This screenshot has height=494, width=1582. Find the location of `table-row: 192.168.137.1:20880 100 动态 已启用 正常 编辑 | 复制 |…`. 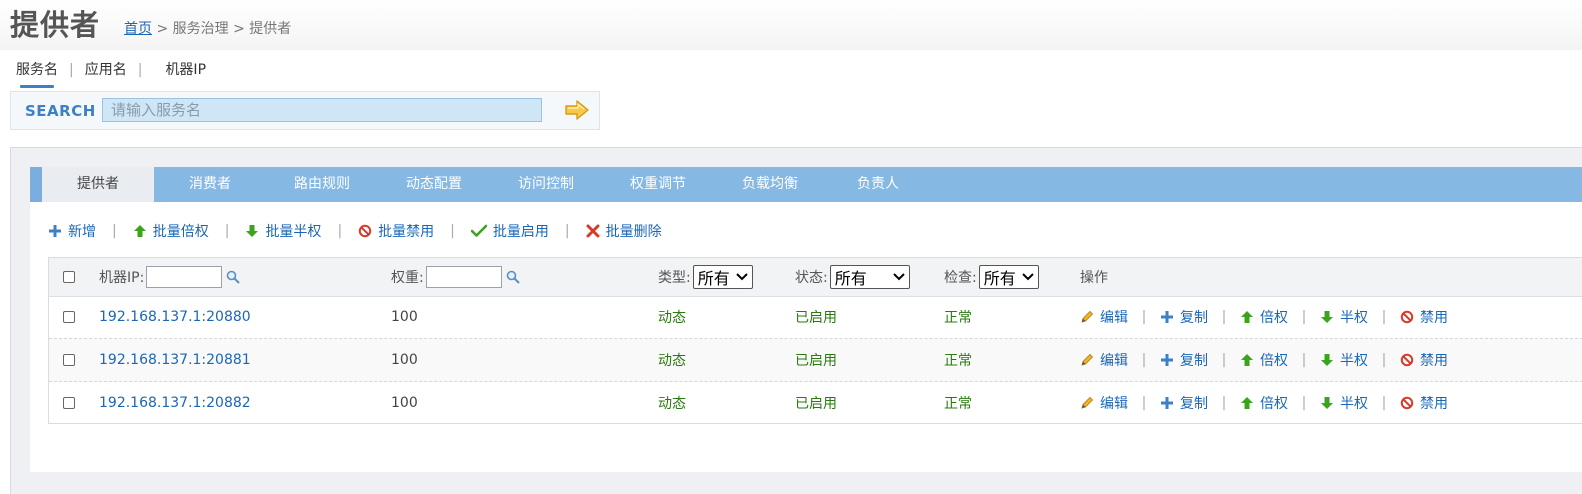

table-row: 192.168.137.1:20880 100 动态 已启用 正常 编辑 | 复制 |… is located at coordinates (815, 317).